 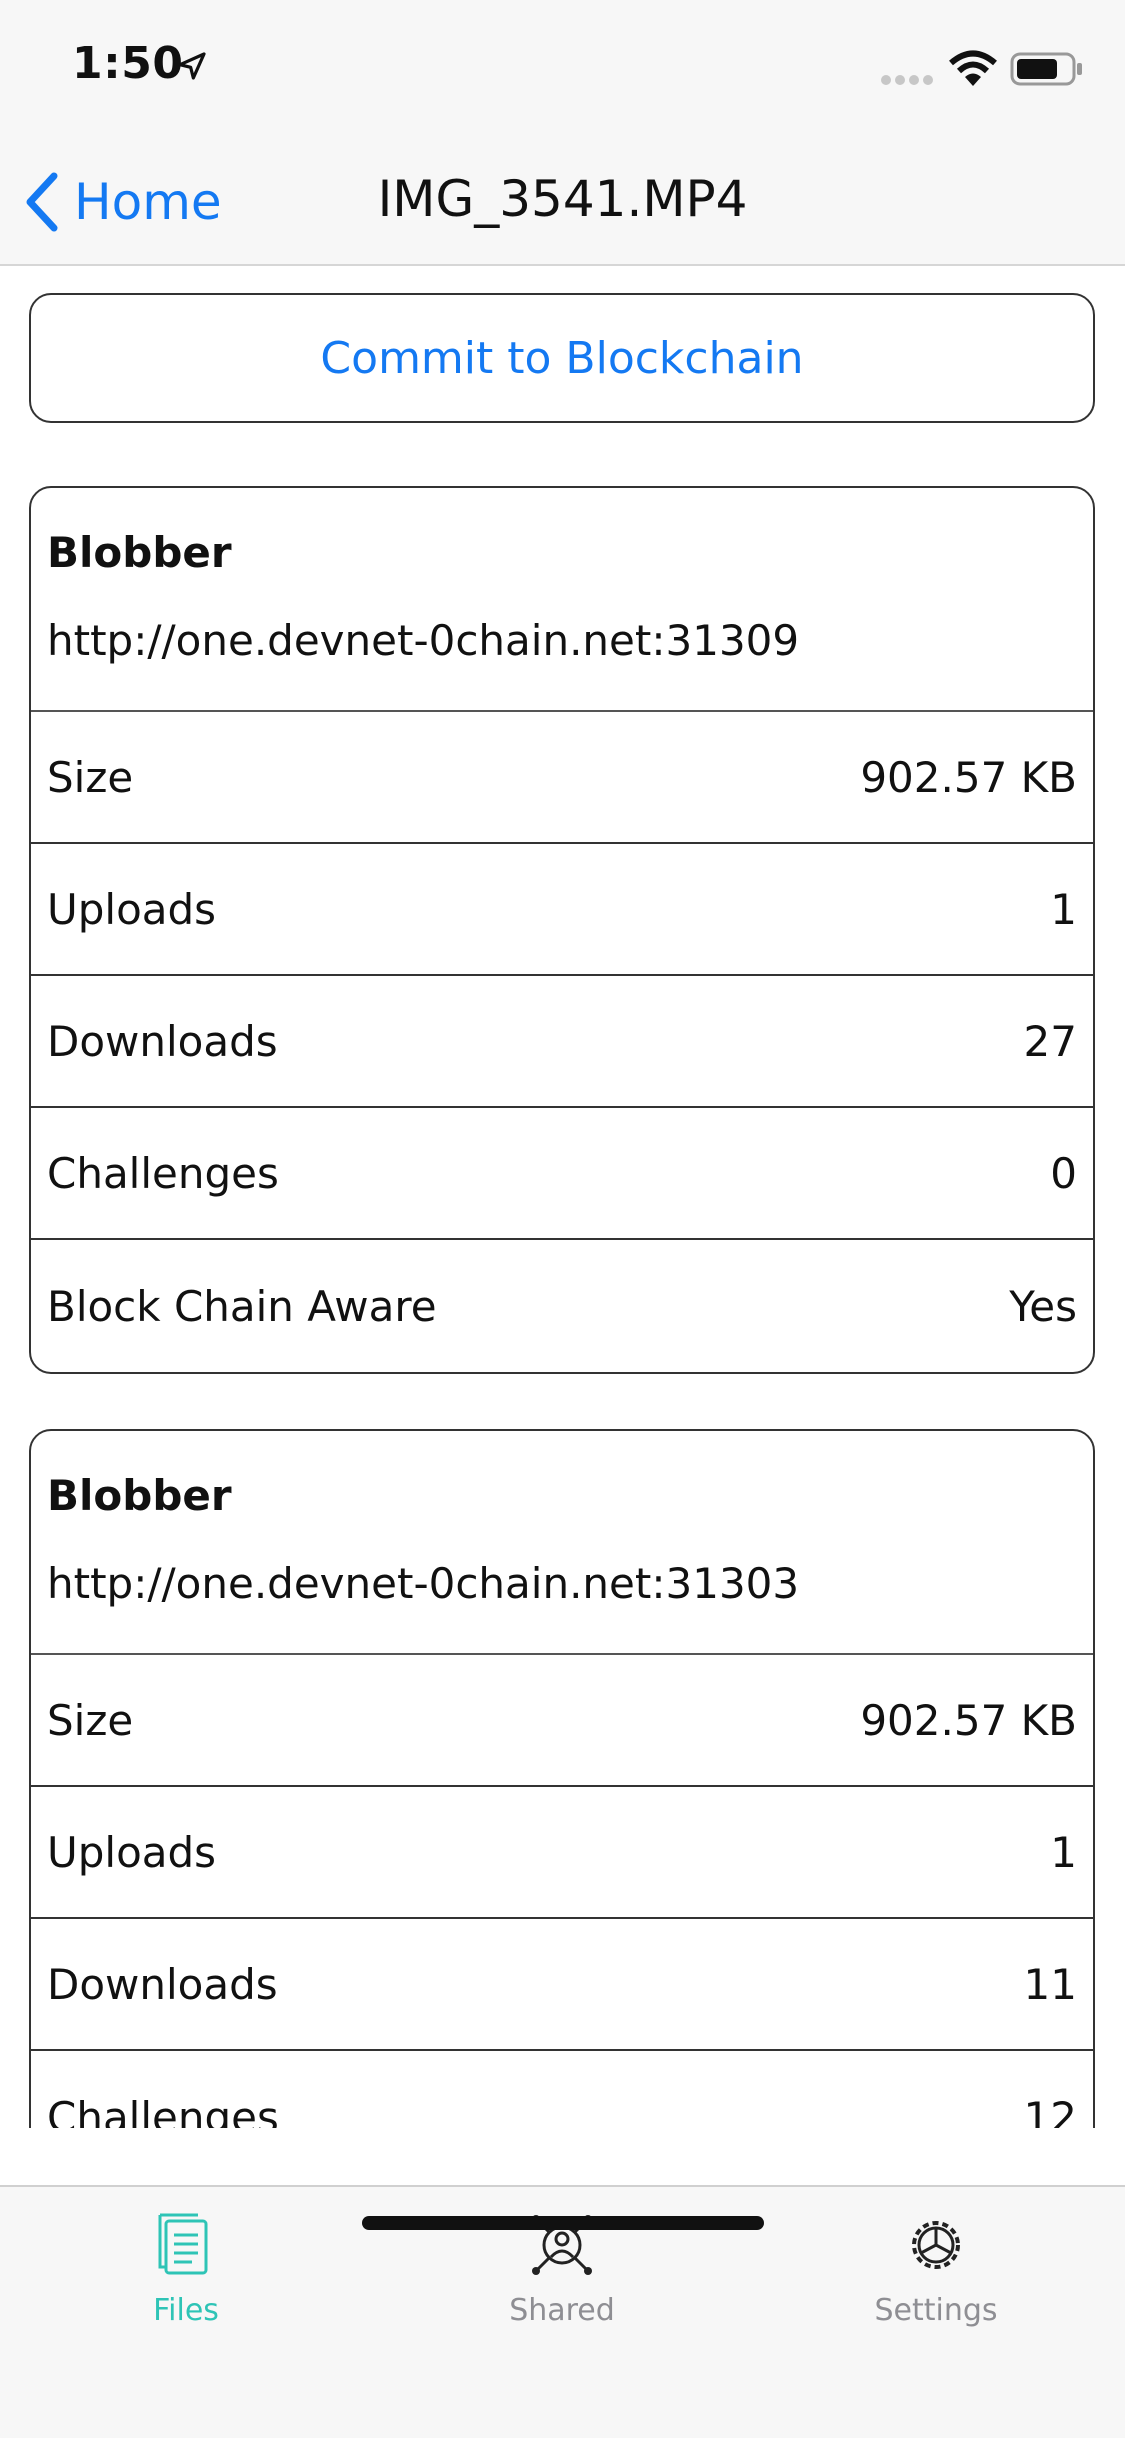 I want to click on blobber-url: http://one.devnet-0chain.net:31303, so click(x=423, y=1583).